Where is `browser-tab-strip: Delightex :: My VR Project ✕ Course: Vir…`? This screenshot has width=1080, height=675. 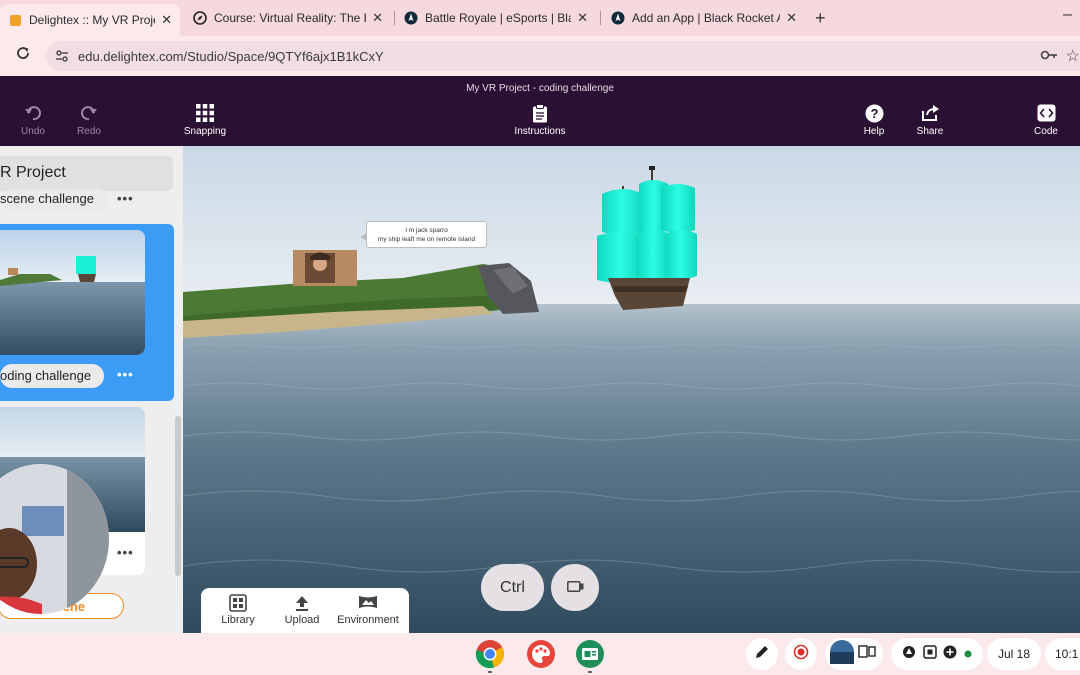 browser-tab-strip: Delightex :: My VR Project ✕ Course: Vir… is located at coordinates (540, 18).